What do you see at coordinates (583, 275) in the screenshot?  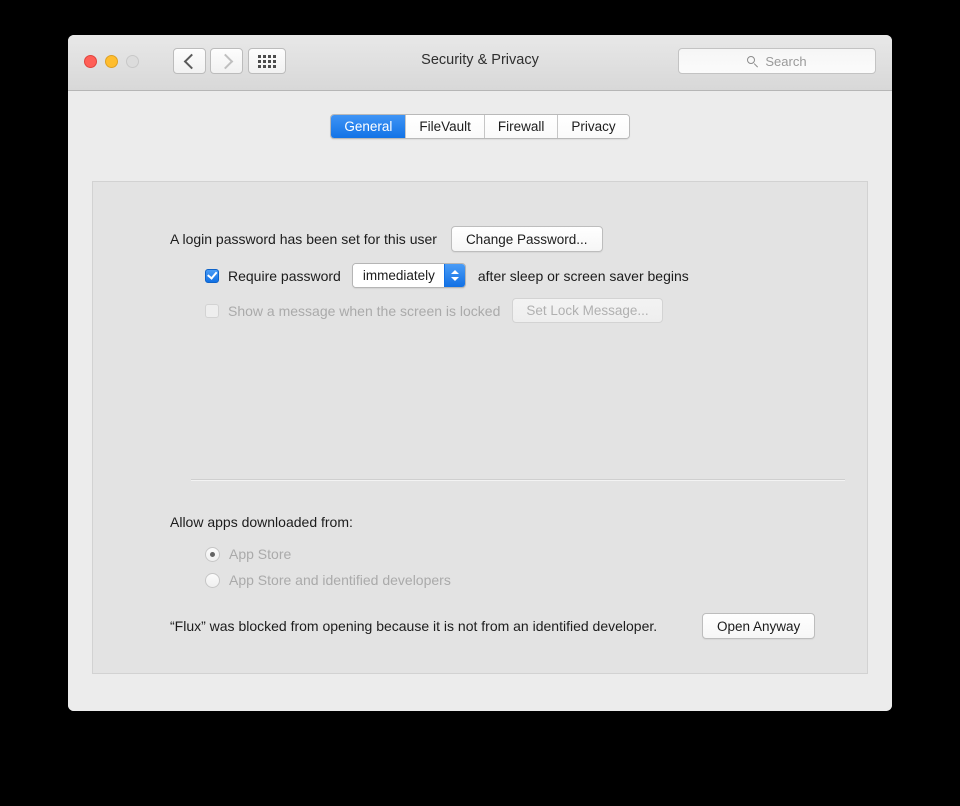 I see `require-password-suffix-label: after sleep or screen saver begins` at bounding box center [583, 275].